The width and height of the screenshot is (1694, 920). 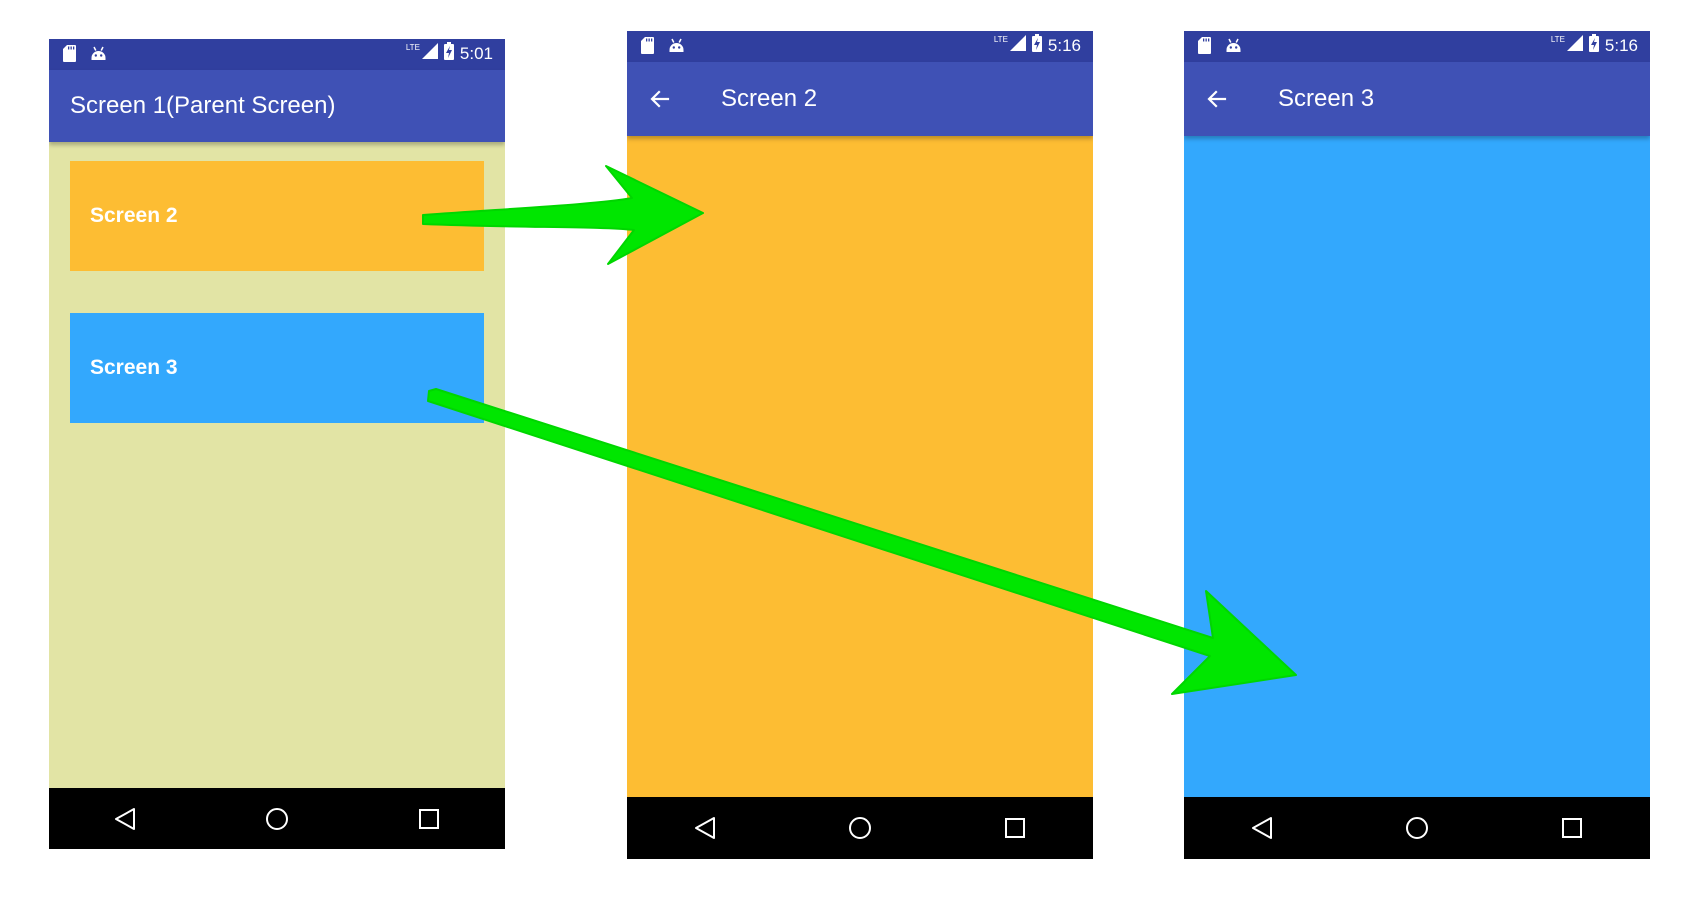 What do you see at coordinates (1417, 99) in the screenshot?
I see `app-bar: Screen 3` at bounding box center [1417, 99].